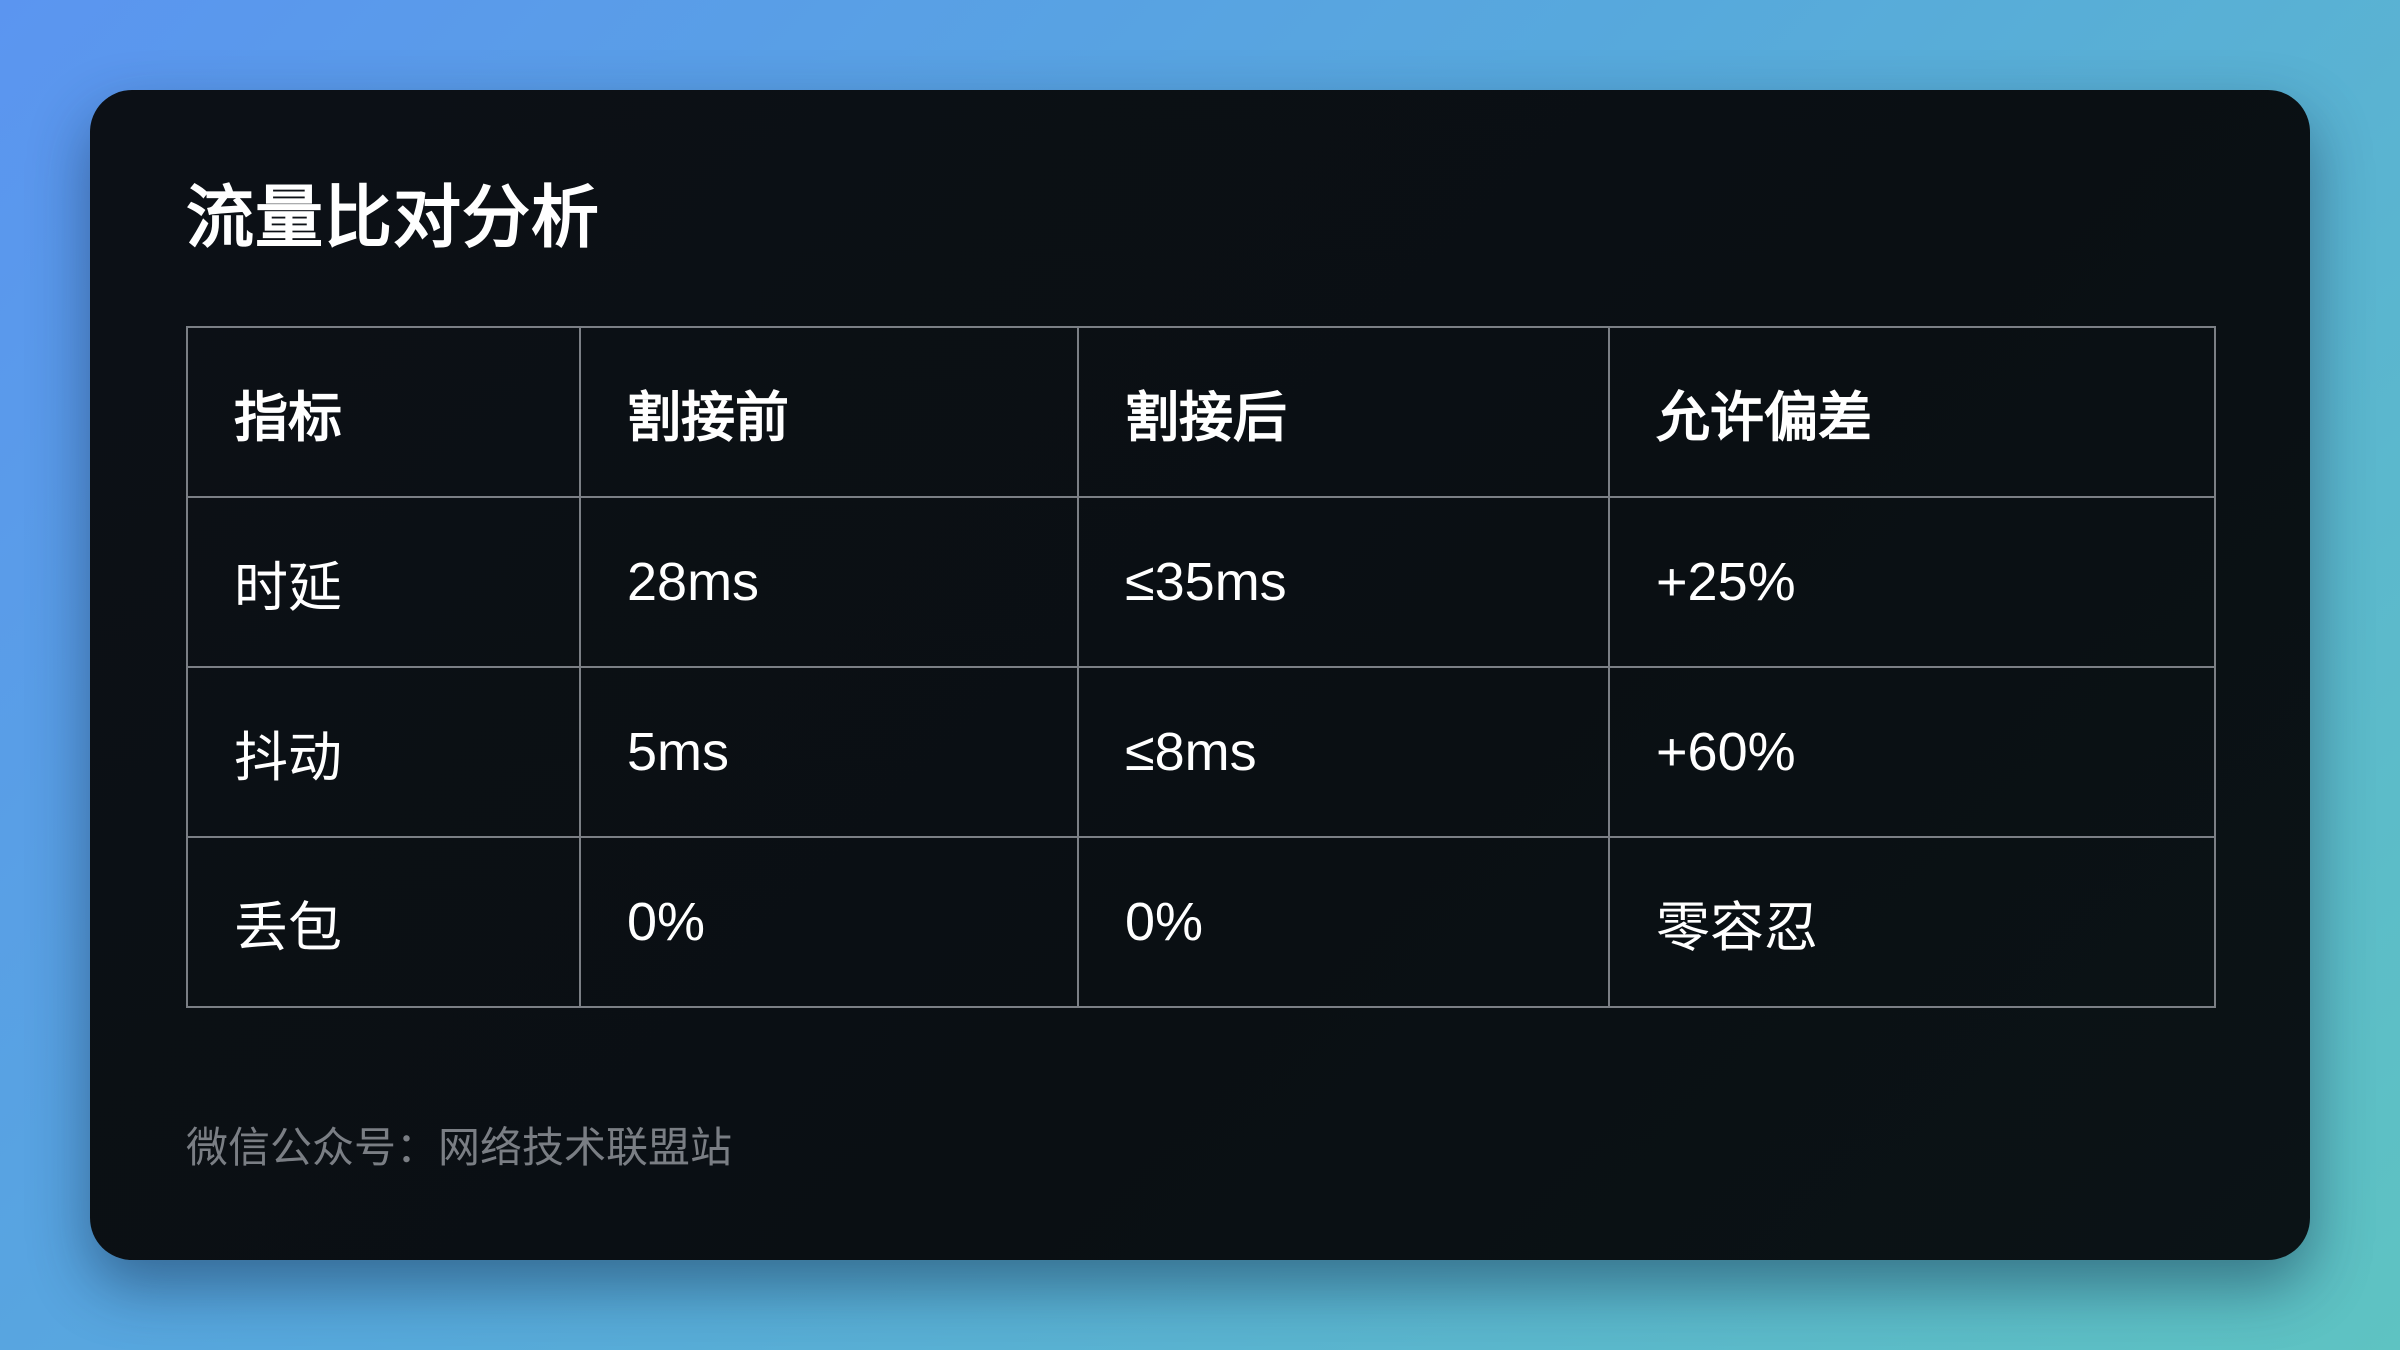 The image size is (2400, 1350). What do you see at coordinates (1912, 412) in the screenshot?
I see `header-tolerance: 允许偏差` at bounding box center [1912, 412].